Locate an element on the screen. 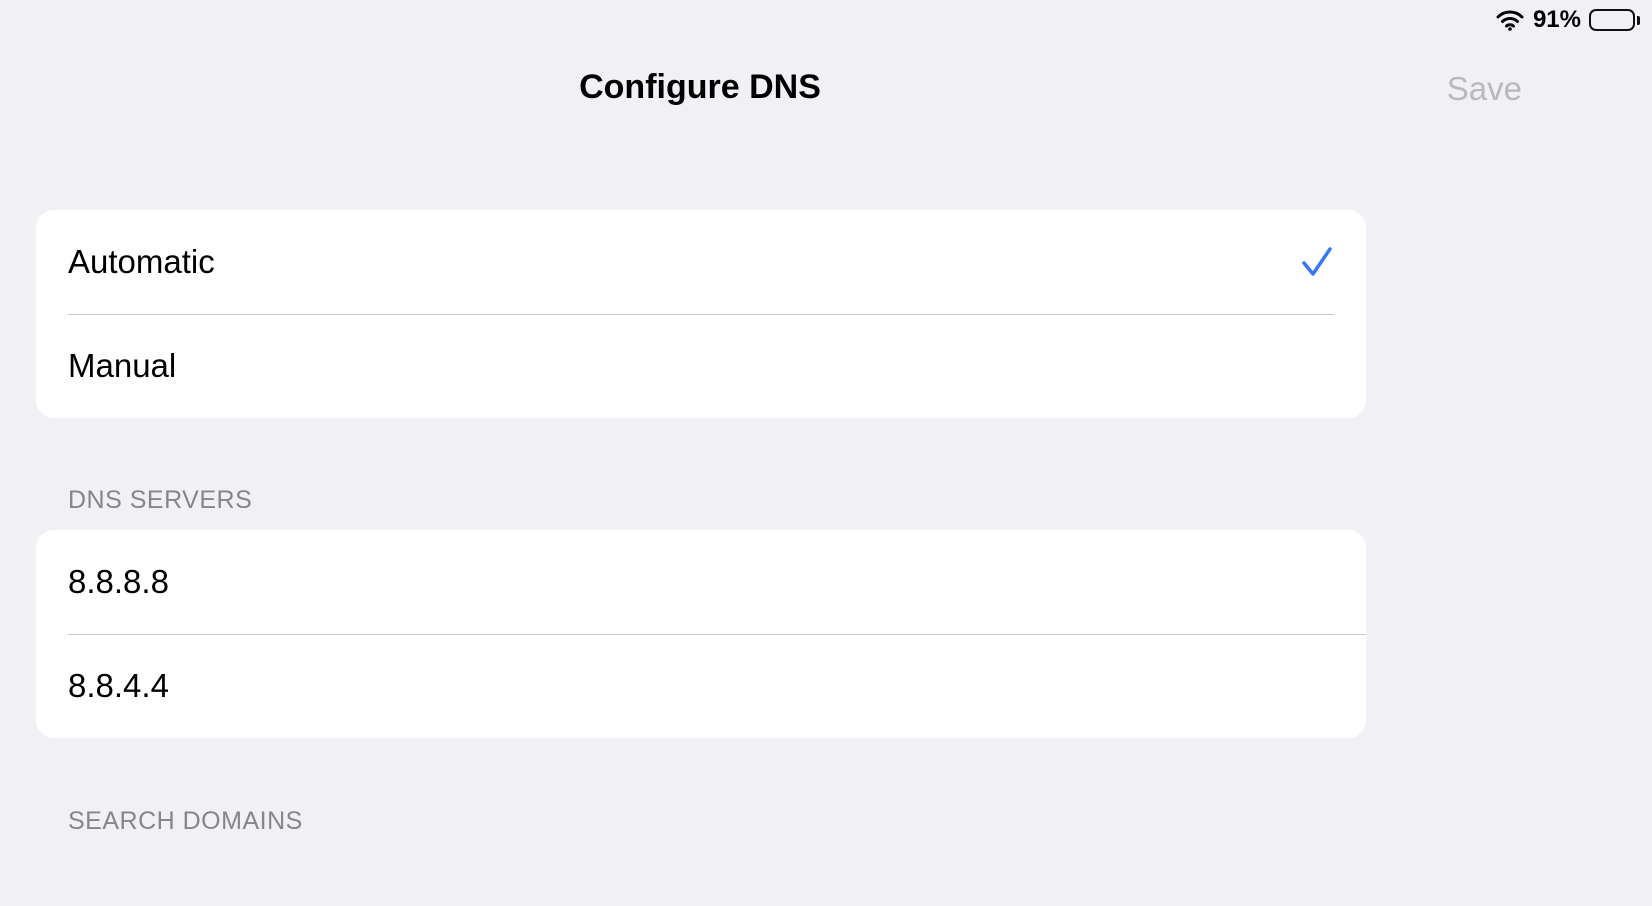 Image resolution: width=1652 pixels, height=906 pixels. save-button: Save is located at coordinates (1484, 89).